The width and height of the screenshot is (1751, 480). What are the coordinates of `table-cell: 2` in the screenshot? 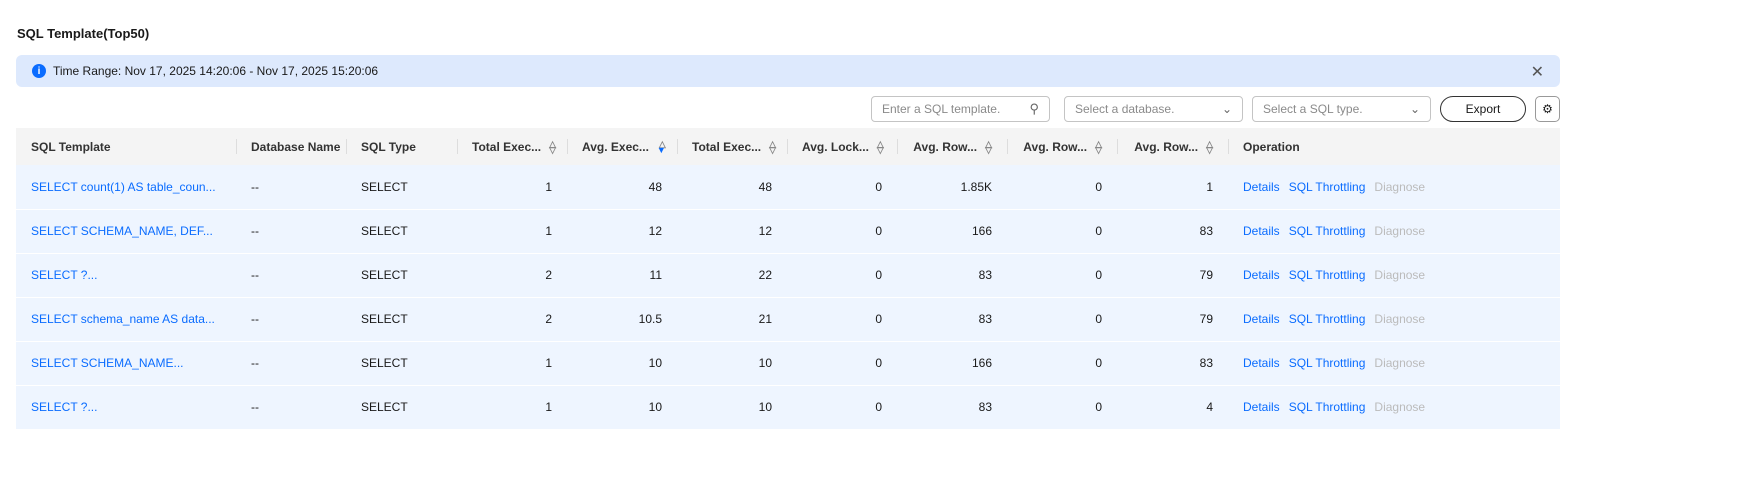 It's located at (512, 319).